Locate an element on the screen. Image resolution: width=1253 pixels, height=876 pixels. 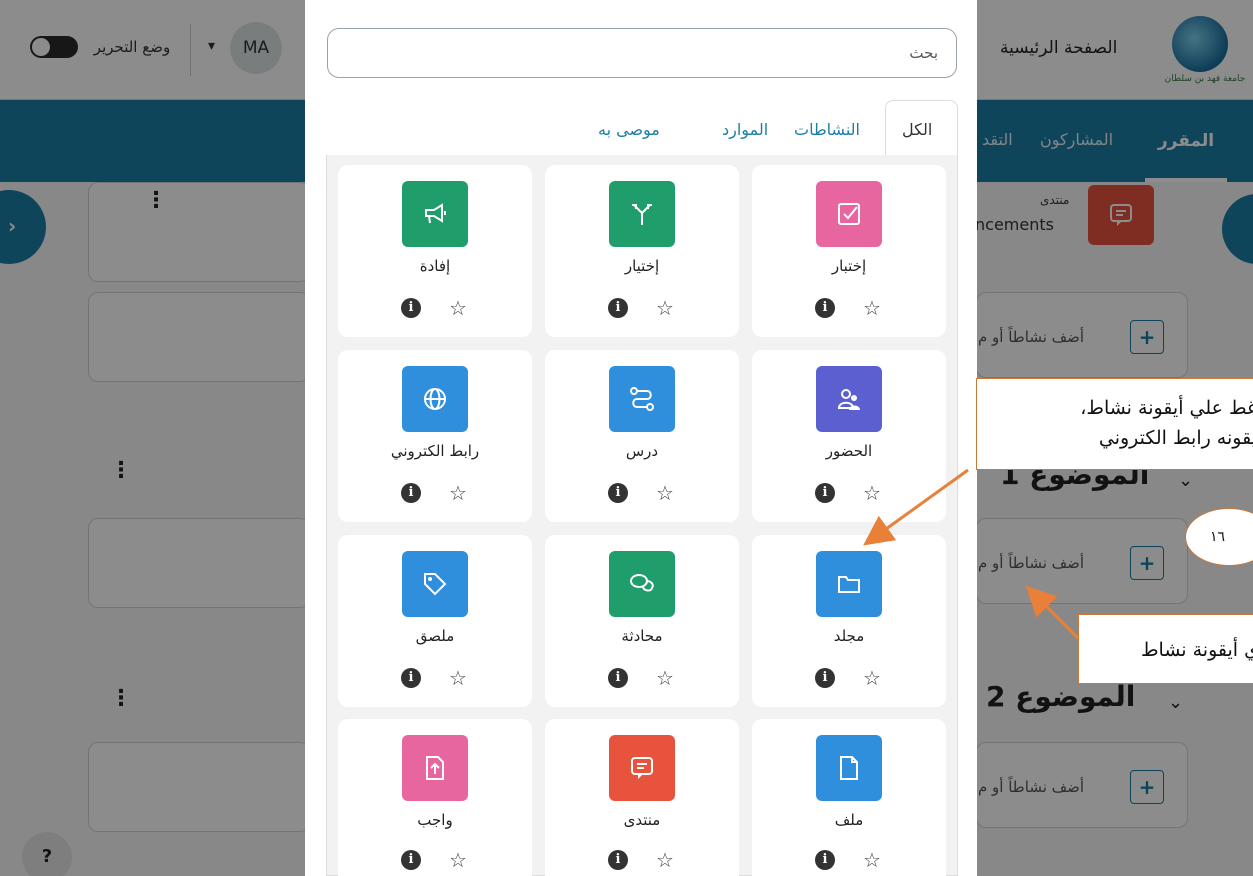
instruction-callout: ي أيقونة نشاط is located at coordinates (1165, 649).